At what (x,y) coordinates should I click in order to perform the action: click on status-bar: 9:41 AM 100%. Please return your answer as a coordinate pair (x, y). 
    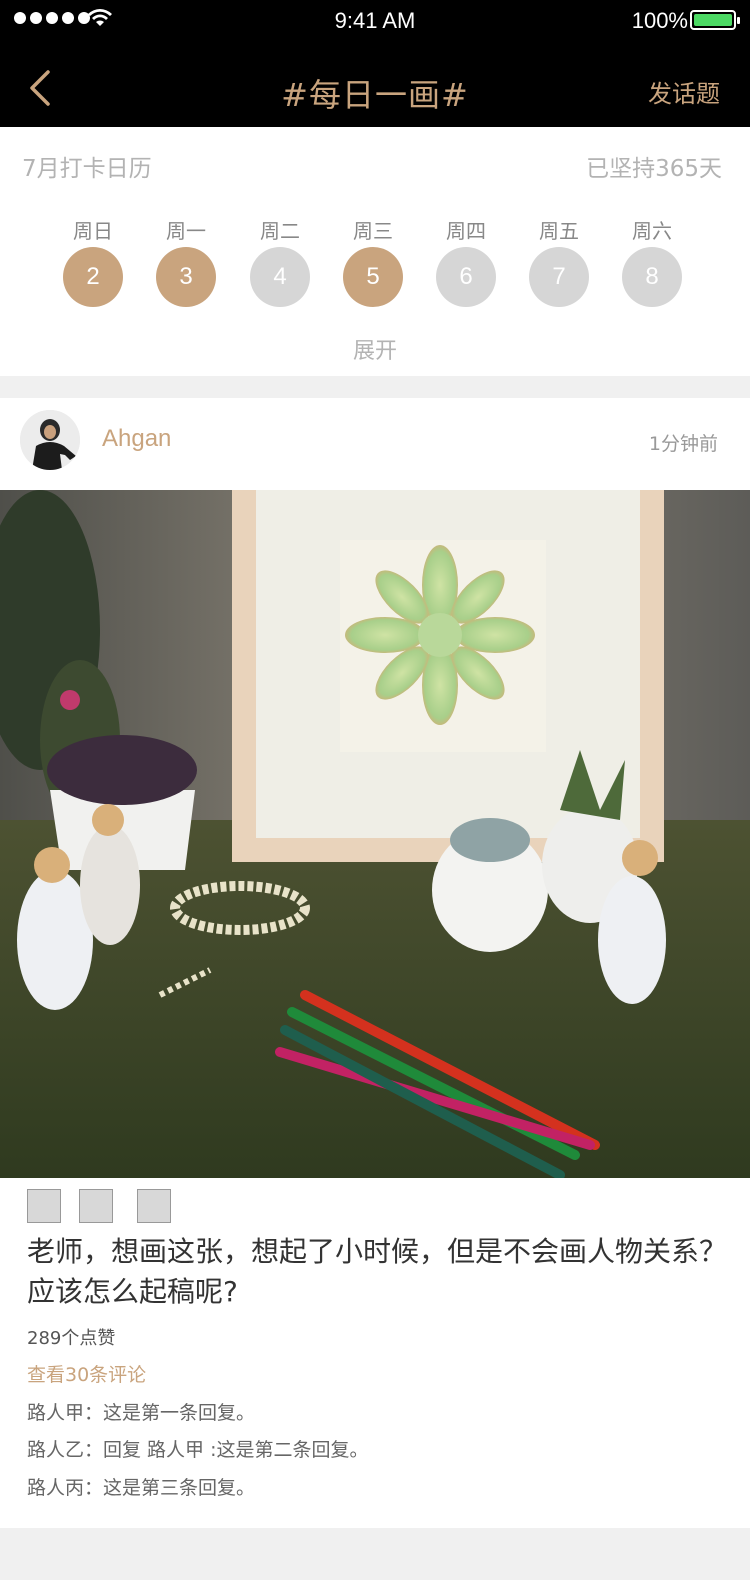
    Looking at the image, I should click on (375, 20).